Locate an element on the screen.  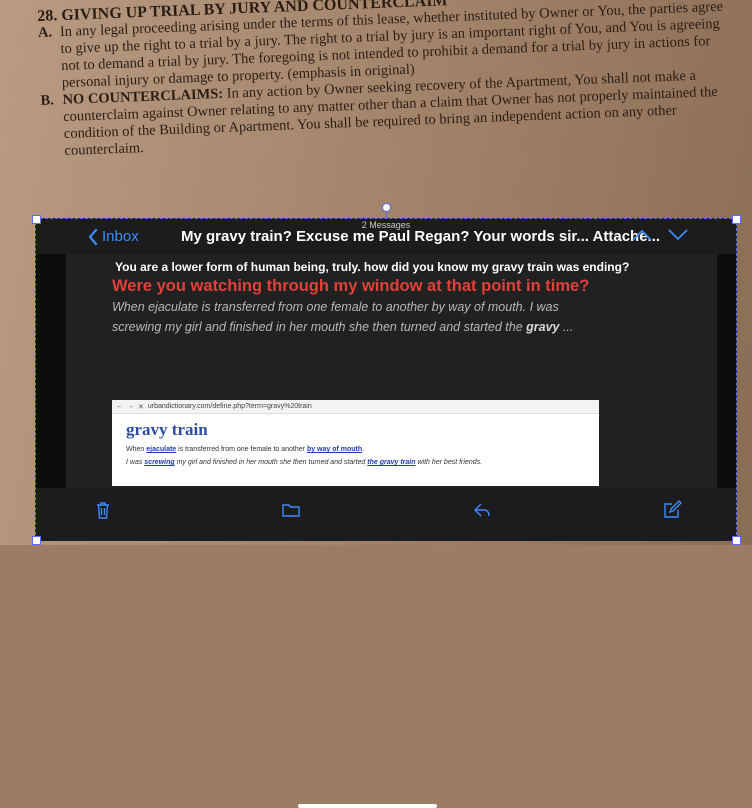
body-quote-bold: gravy is located at coordinates (543, 327).